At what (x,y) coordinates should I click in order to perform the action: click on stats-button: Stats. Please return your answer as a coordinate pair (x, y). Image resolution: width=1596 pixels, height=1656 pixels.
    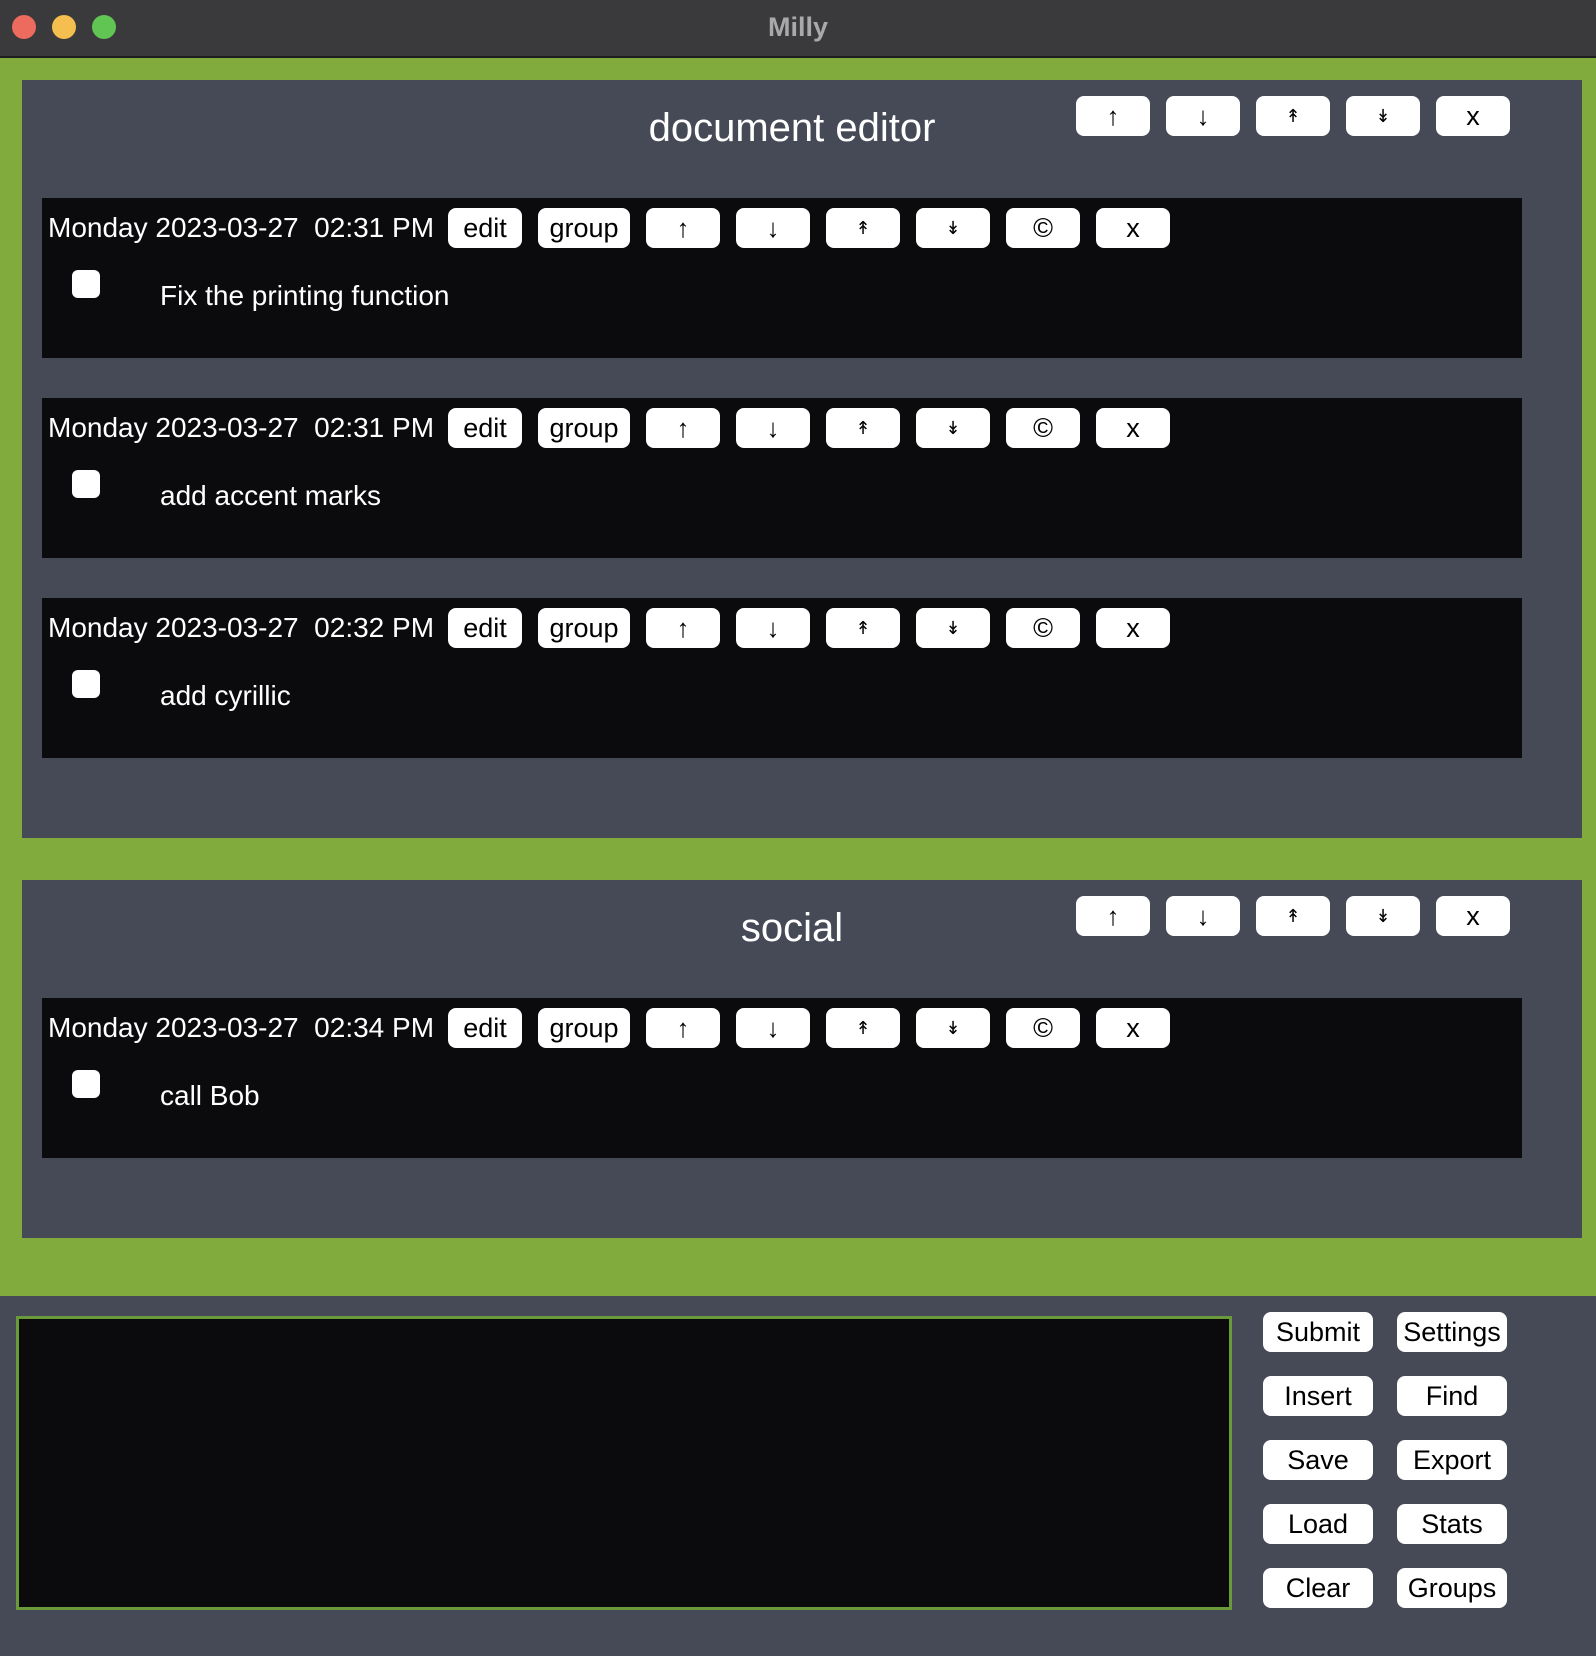
    Looking at the image, I should click on (1452, 1524).